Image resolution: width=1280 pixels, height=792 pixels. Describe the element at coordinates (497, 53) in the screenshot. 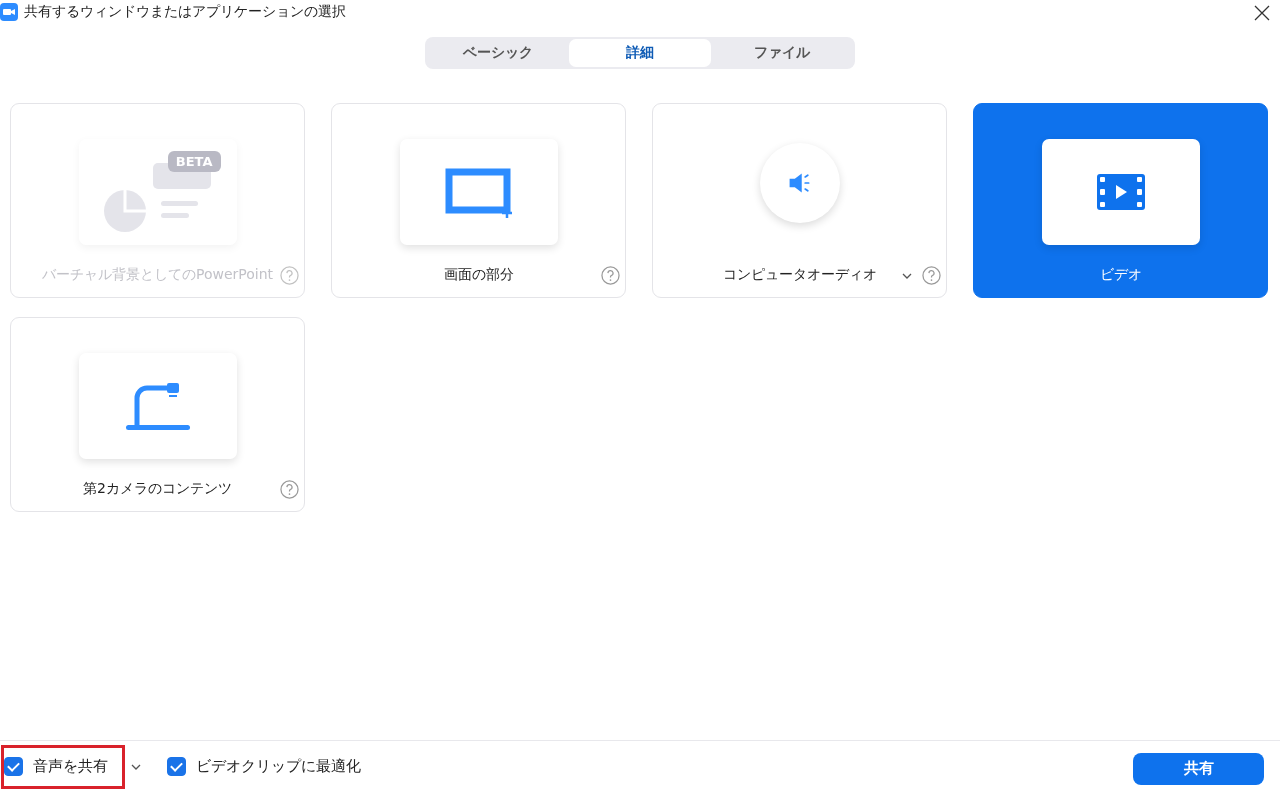

I see `tab: ベーシック` at that location.